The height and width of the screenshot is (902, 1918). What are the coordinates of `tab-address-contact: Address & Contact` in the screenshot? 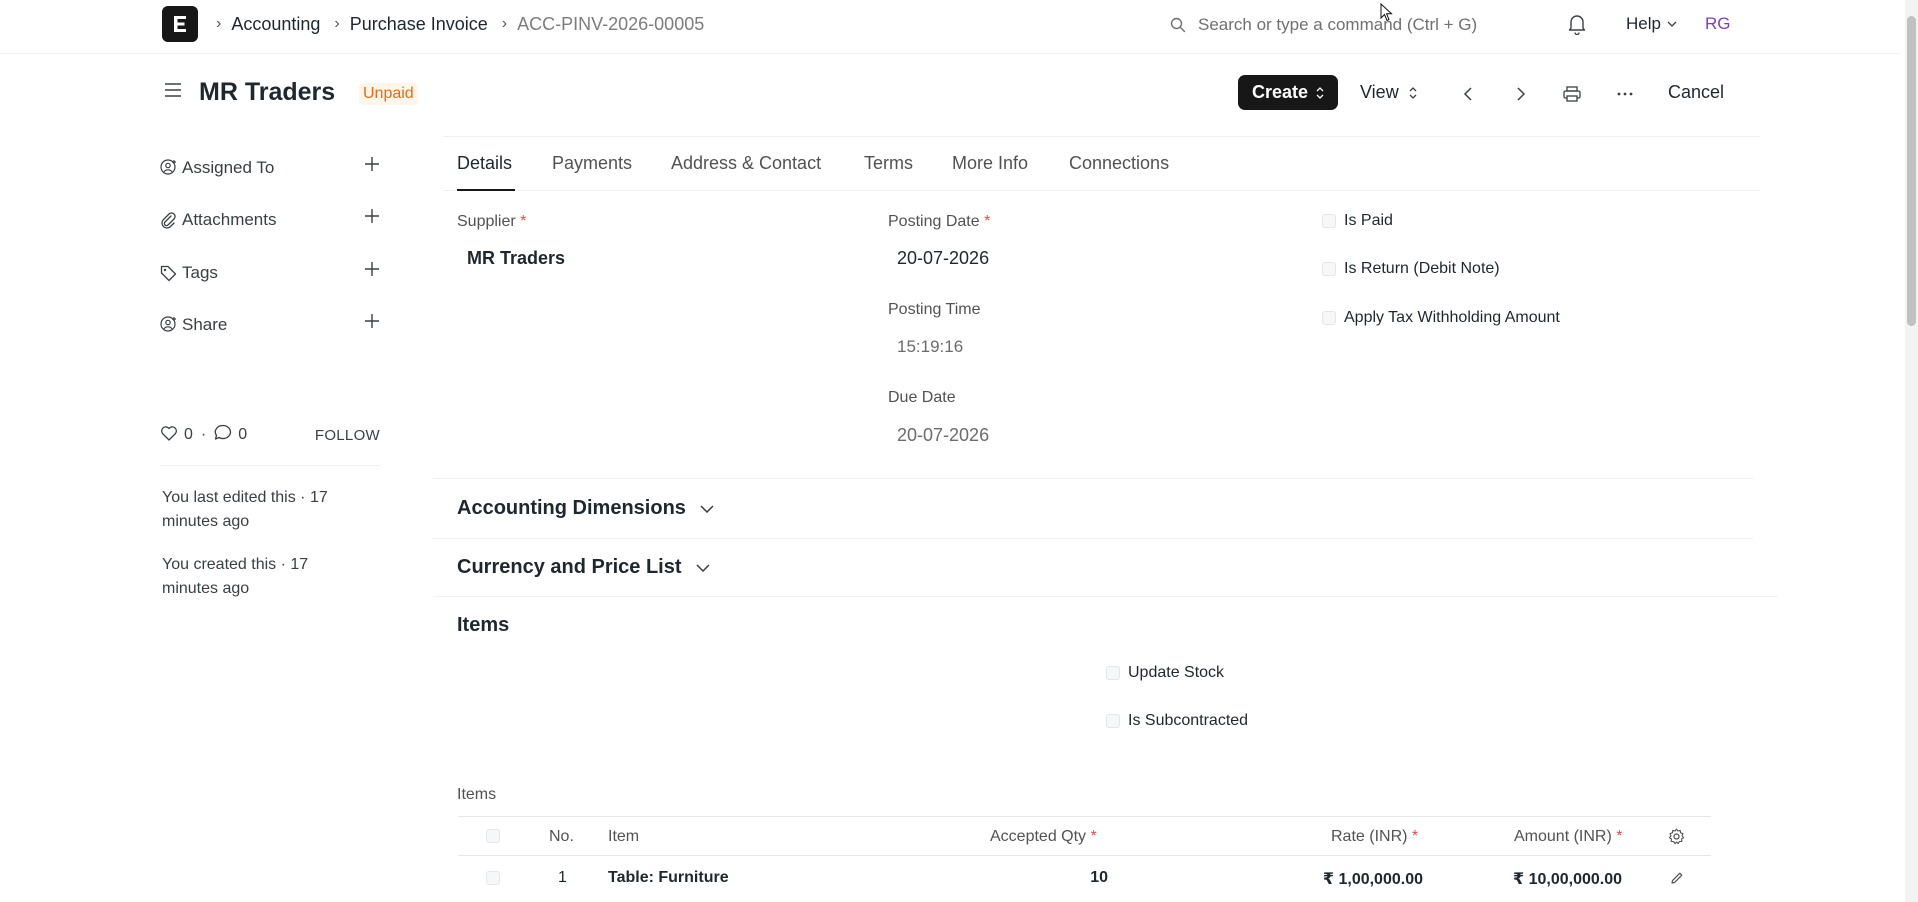 It's located at (746, 163).